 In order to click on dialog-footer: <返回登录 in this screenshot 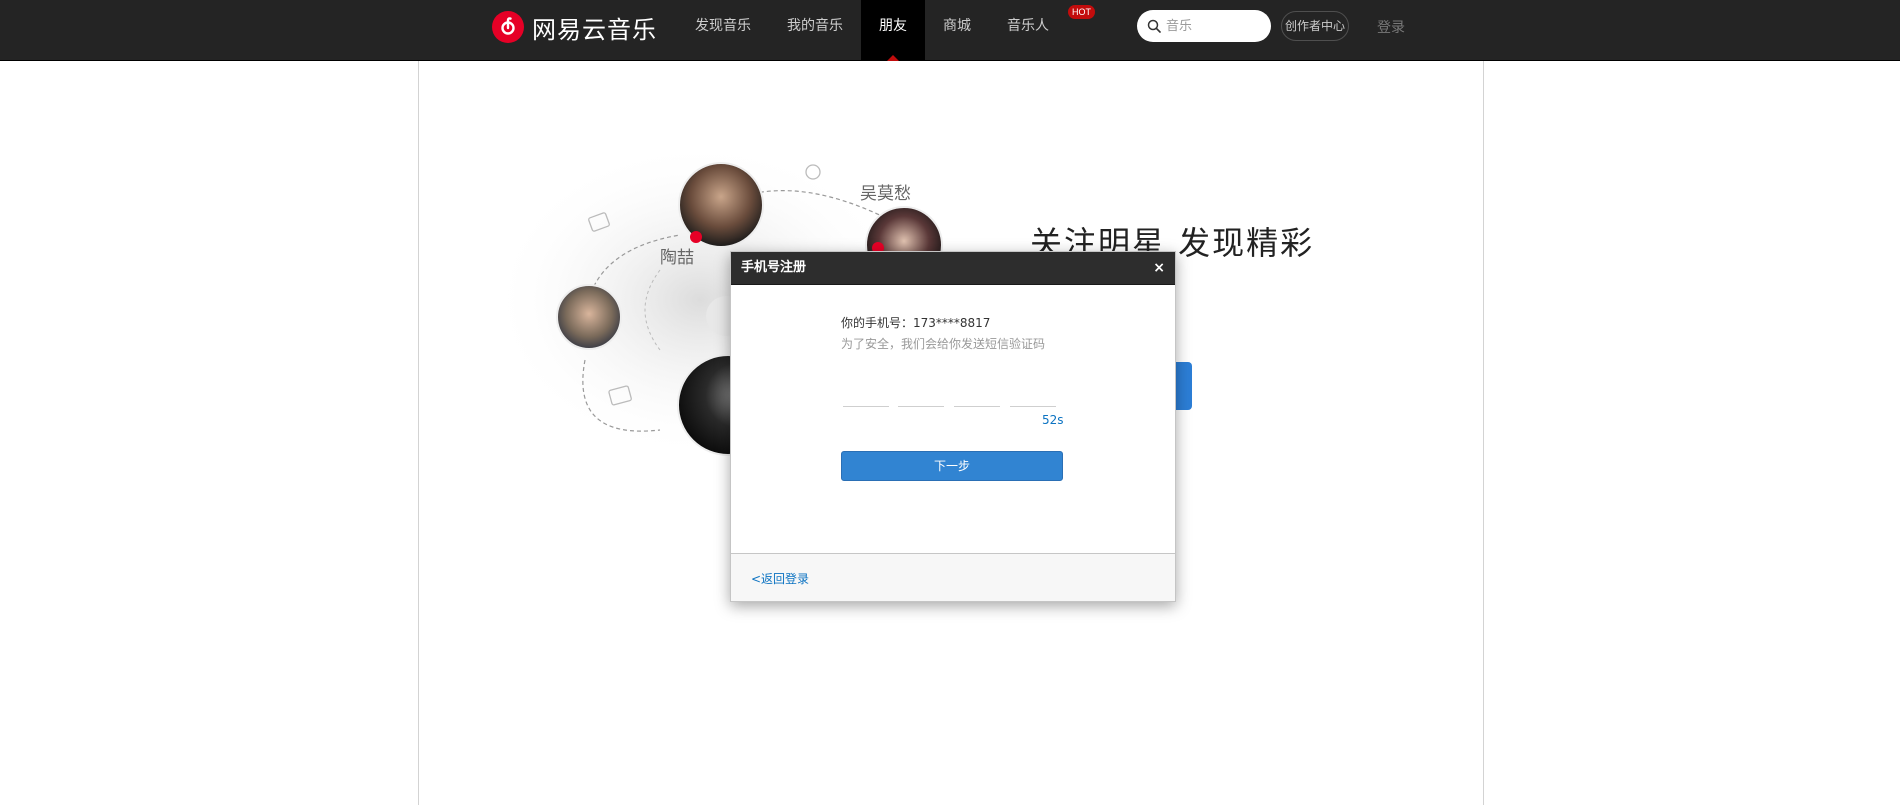, I will do `click(953, 577)`.